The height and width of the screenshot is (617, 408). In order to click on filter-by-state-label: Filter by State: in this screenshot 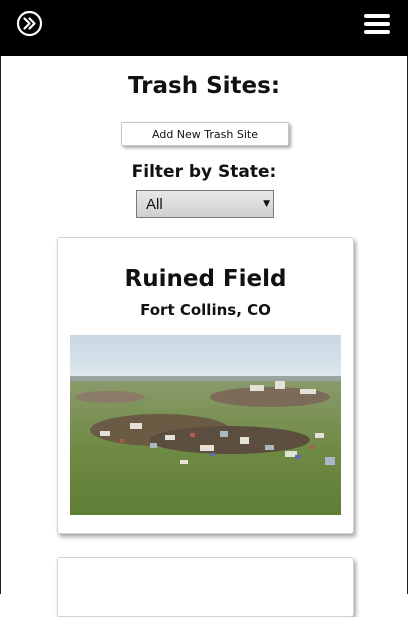, I will do `click(204, 172)`.